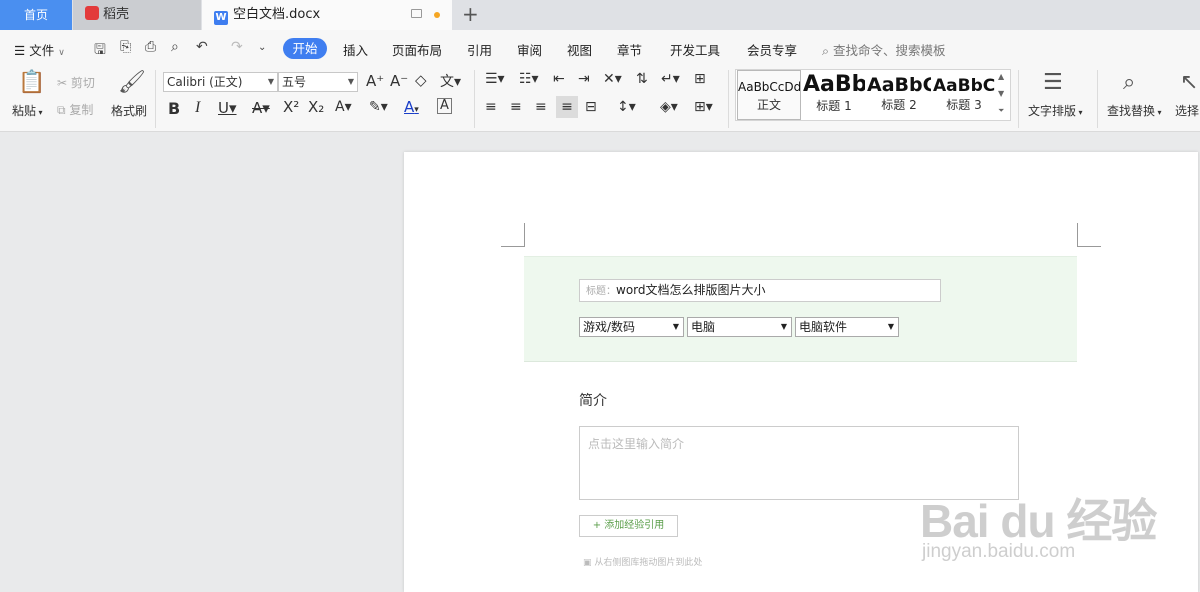  I want to click on clear-format-icon: ◇, so click(421, 80).